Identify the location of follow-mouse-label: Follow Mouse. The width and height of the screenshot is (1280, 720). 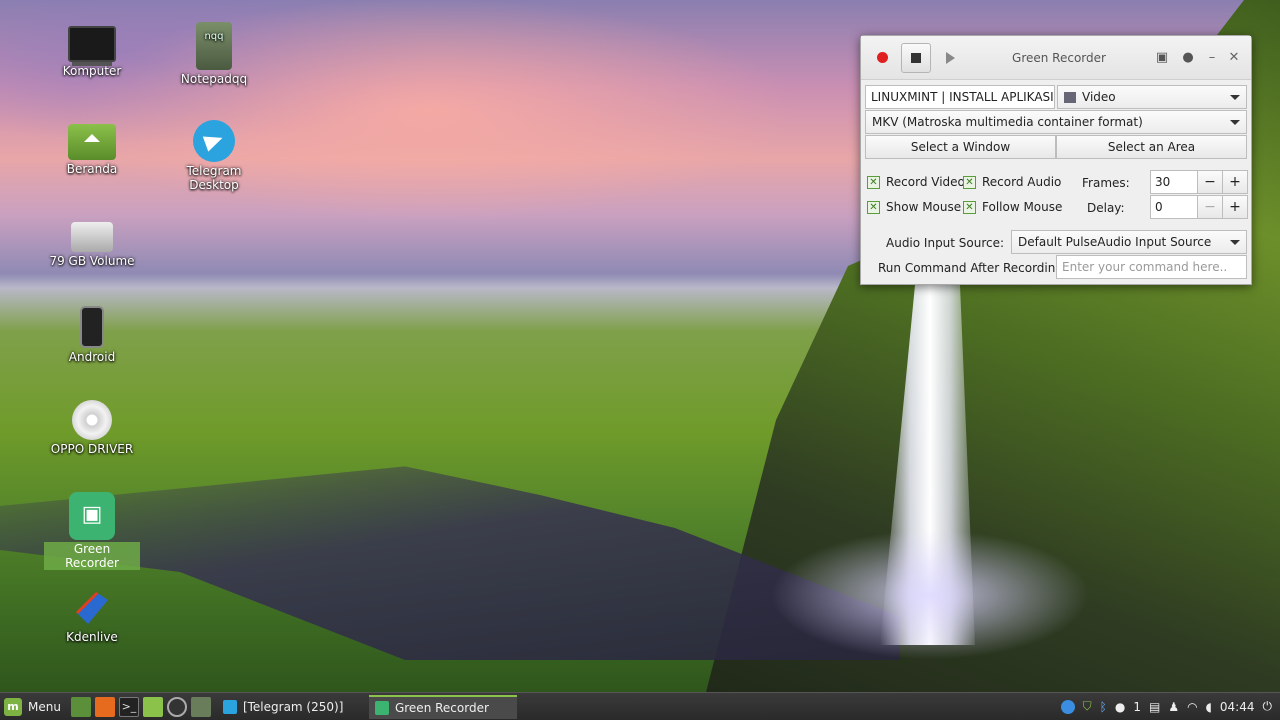
(1022, 207).